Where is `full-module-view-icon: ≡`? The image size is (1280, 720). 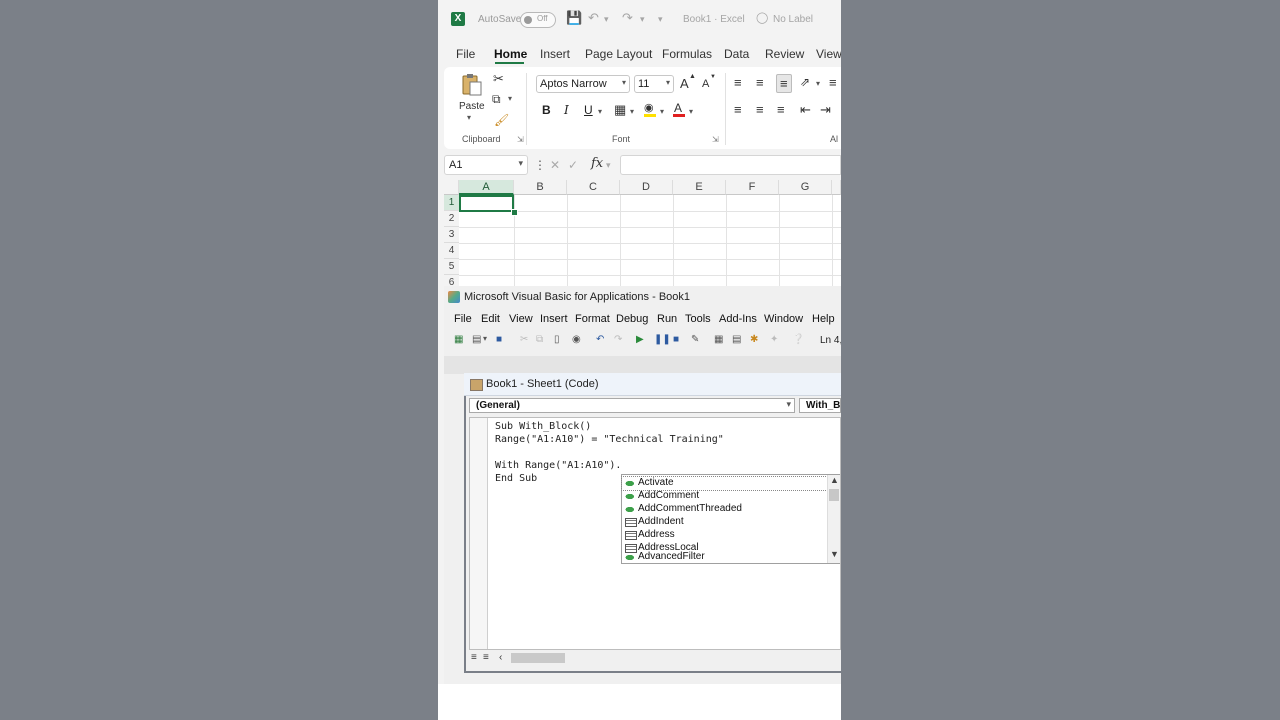
full-module-view-icon: ≡ is located at coordinates (486, 657).